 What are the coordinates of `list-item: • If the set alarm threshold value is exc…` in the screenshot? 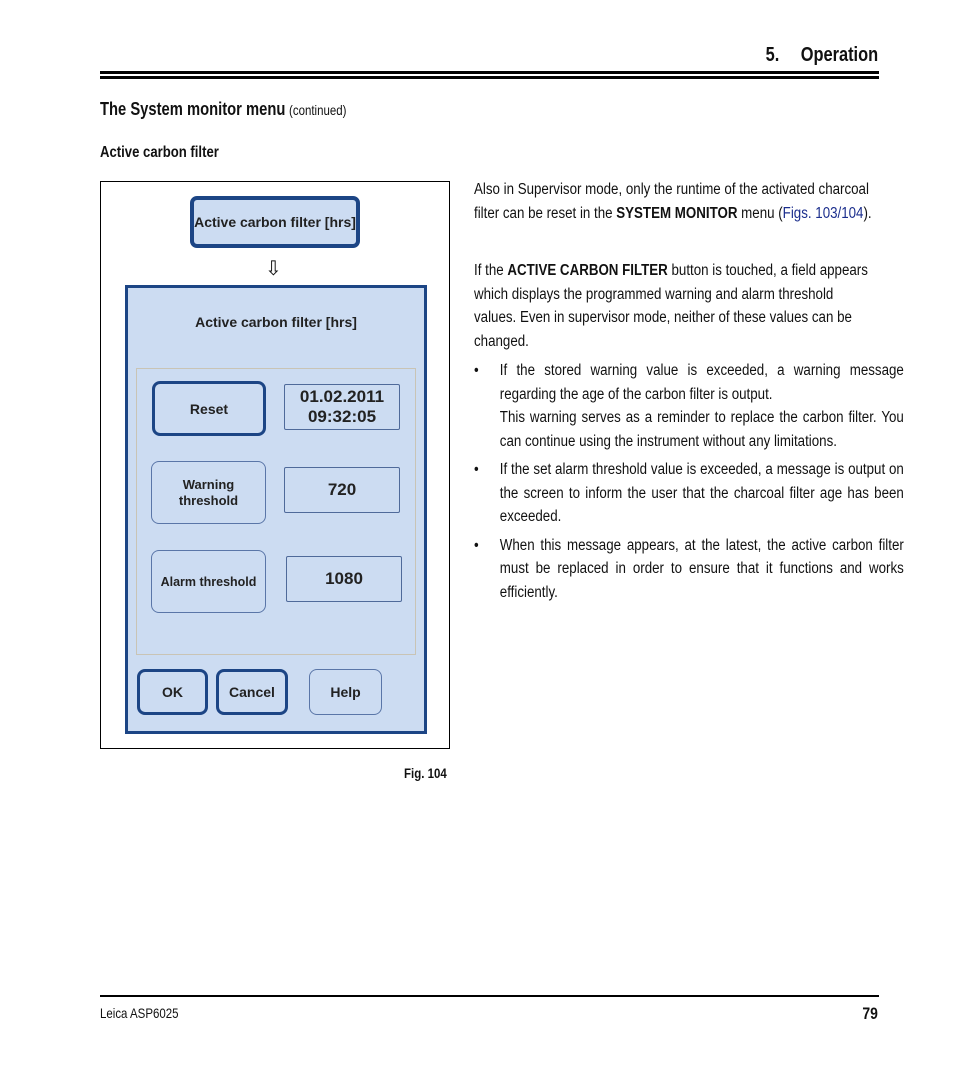 It's located at (689, 493).